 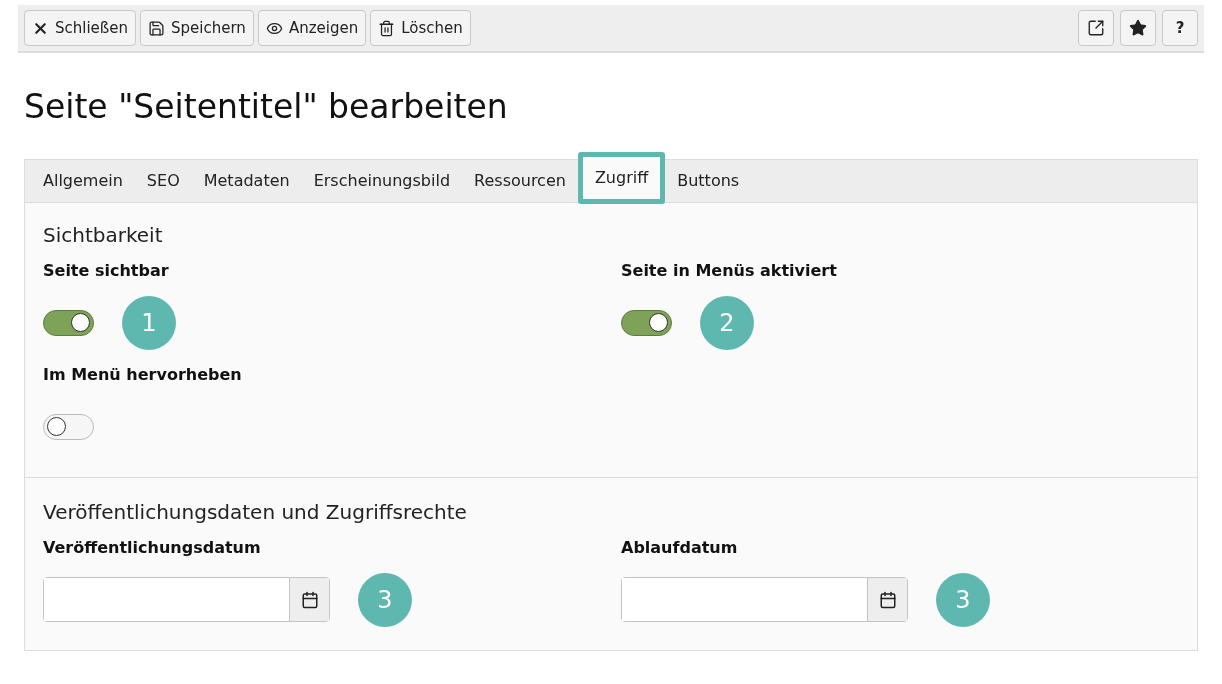 I want to click on external-link-icon, so click(x=1096, y=28).